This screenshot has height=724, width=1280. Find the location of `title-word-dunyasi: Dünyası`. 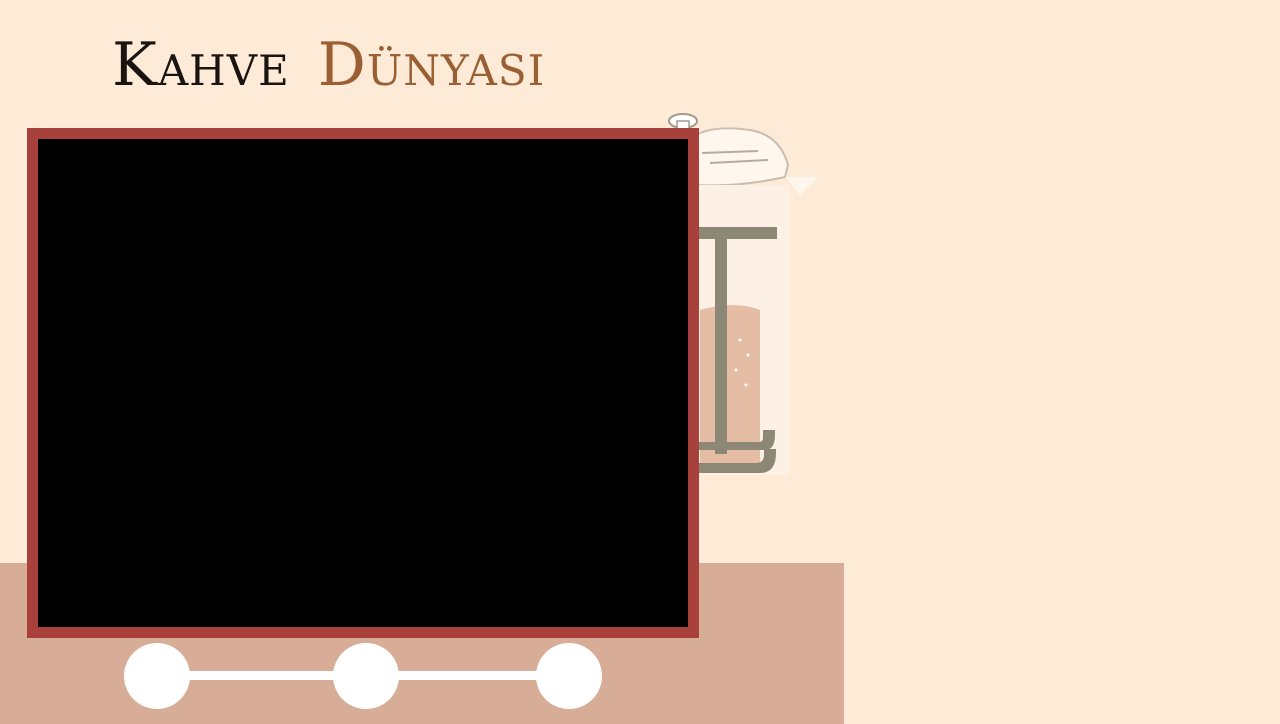

title-word-dunyasi: Dünyası is located at coordinates (431, 65).